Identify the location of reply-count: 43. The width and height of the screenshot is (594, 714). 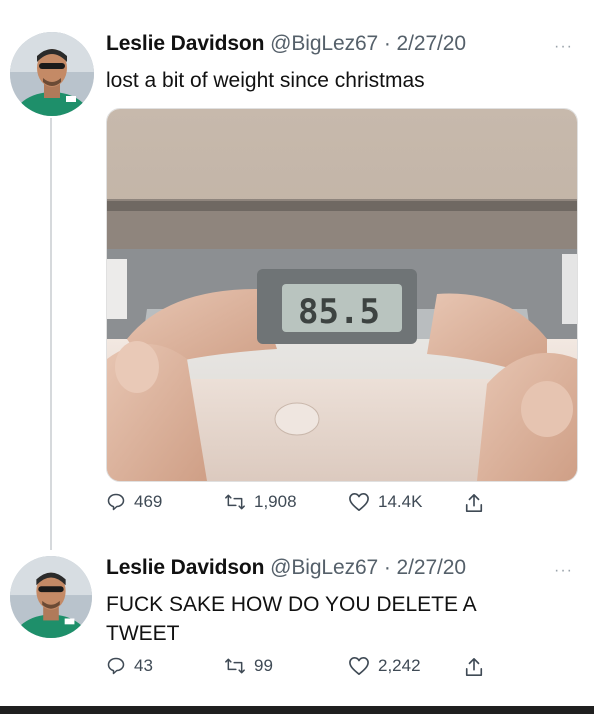
(143, 665).